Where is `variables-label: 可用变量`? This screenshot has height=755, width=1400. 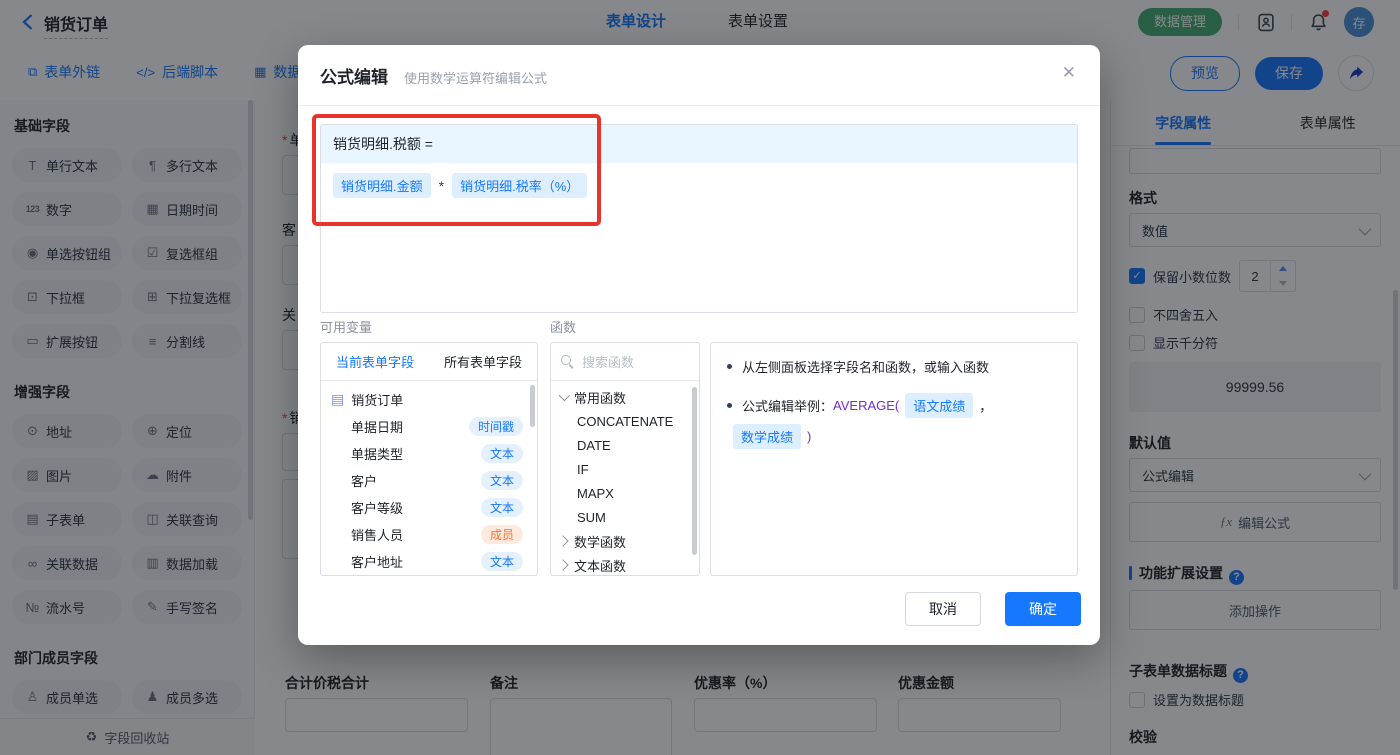 variables-label: 可用变量 is located at coordinates (346, 327).